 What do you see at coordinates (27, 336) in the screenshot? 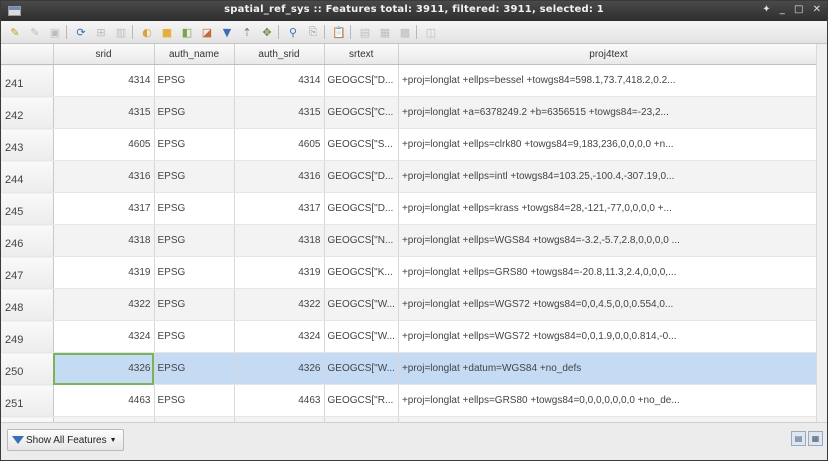
I see `row-header: 249` at bounding box center [27, 336].